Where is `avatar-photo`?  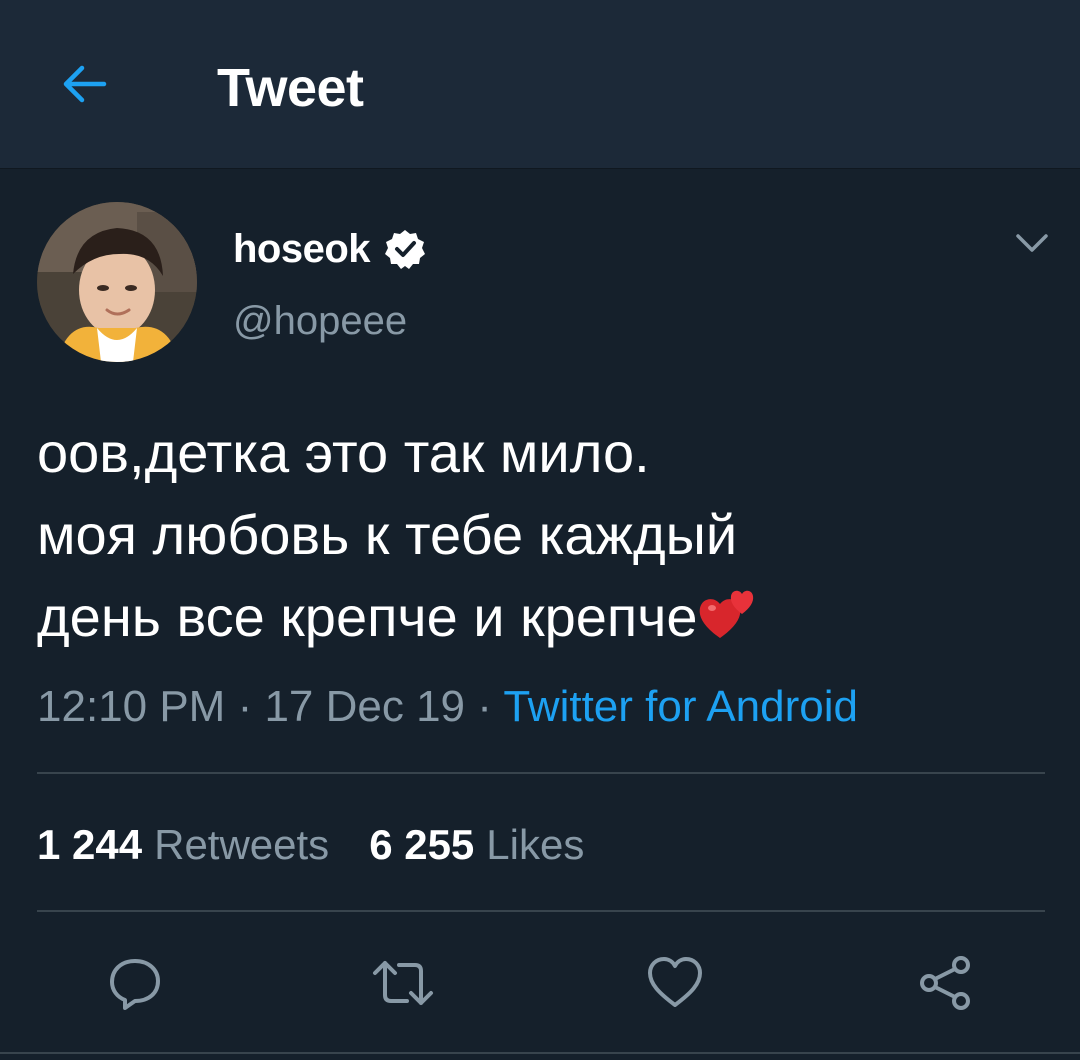 avatar-photo is located at coordinates (117, 282).